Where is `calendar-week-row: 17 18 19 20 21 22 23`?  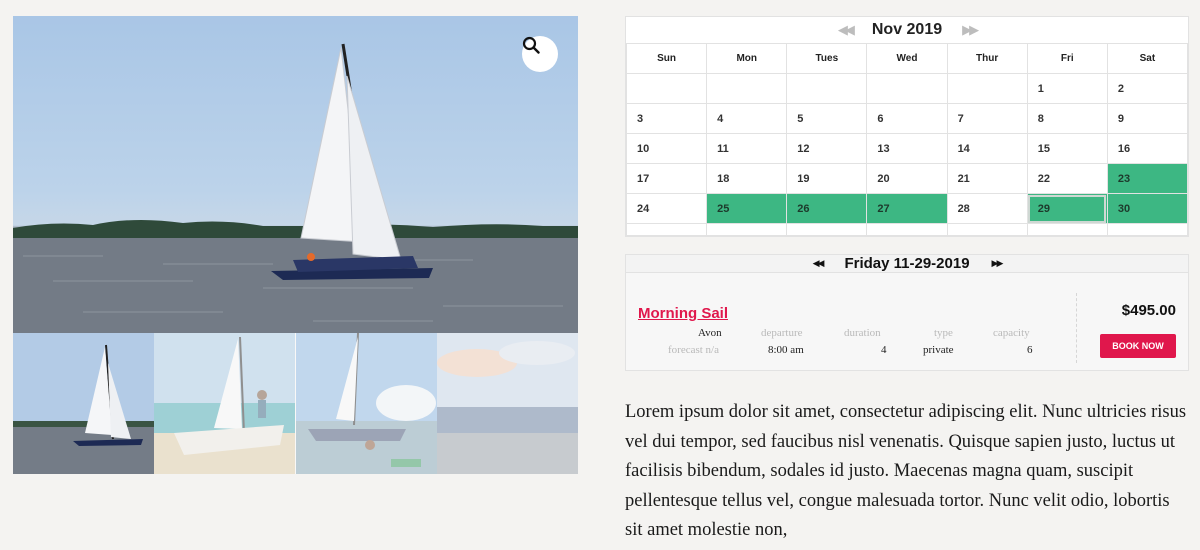 calendar-week-row: 17 18 19 20 21 22 23 is located at coordinates (907, 178).